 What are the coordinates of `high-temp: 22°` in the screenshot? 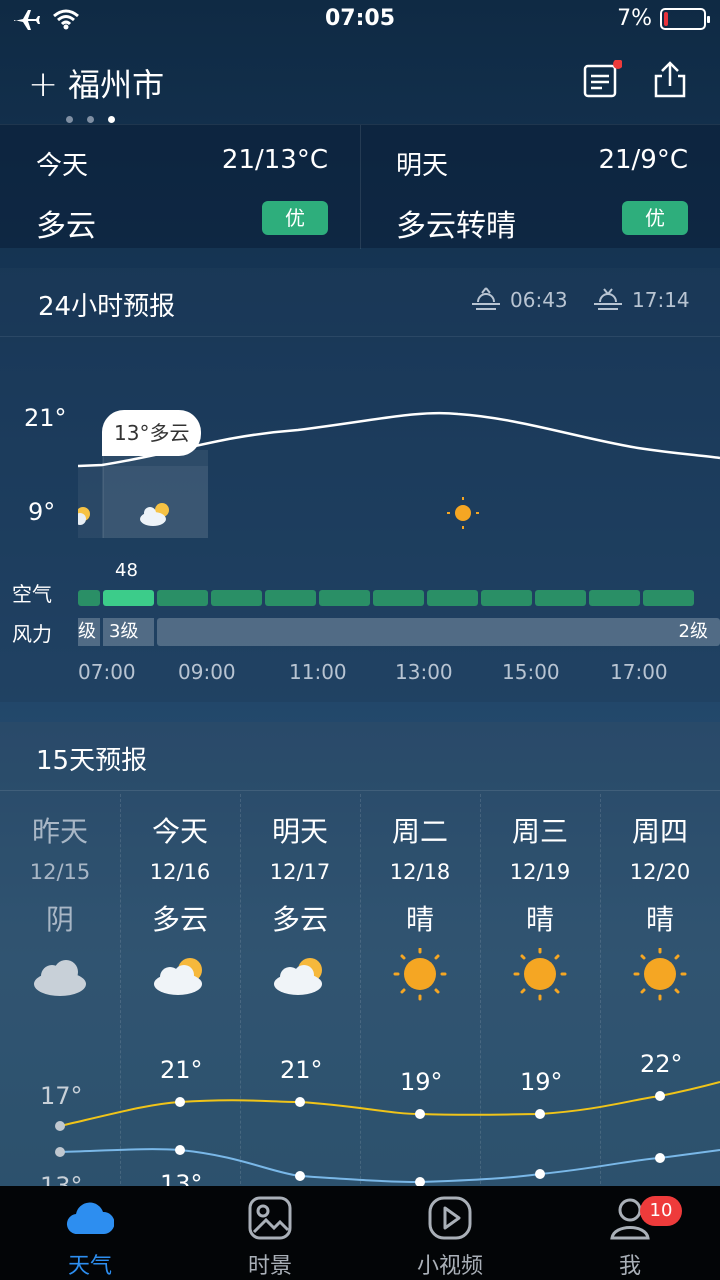 It's located at (661, 1064).